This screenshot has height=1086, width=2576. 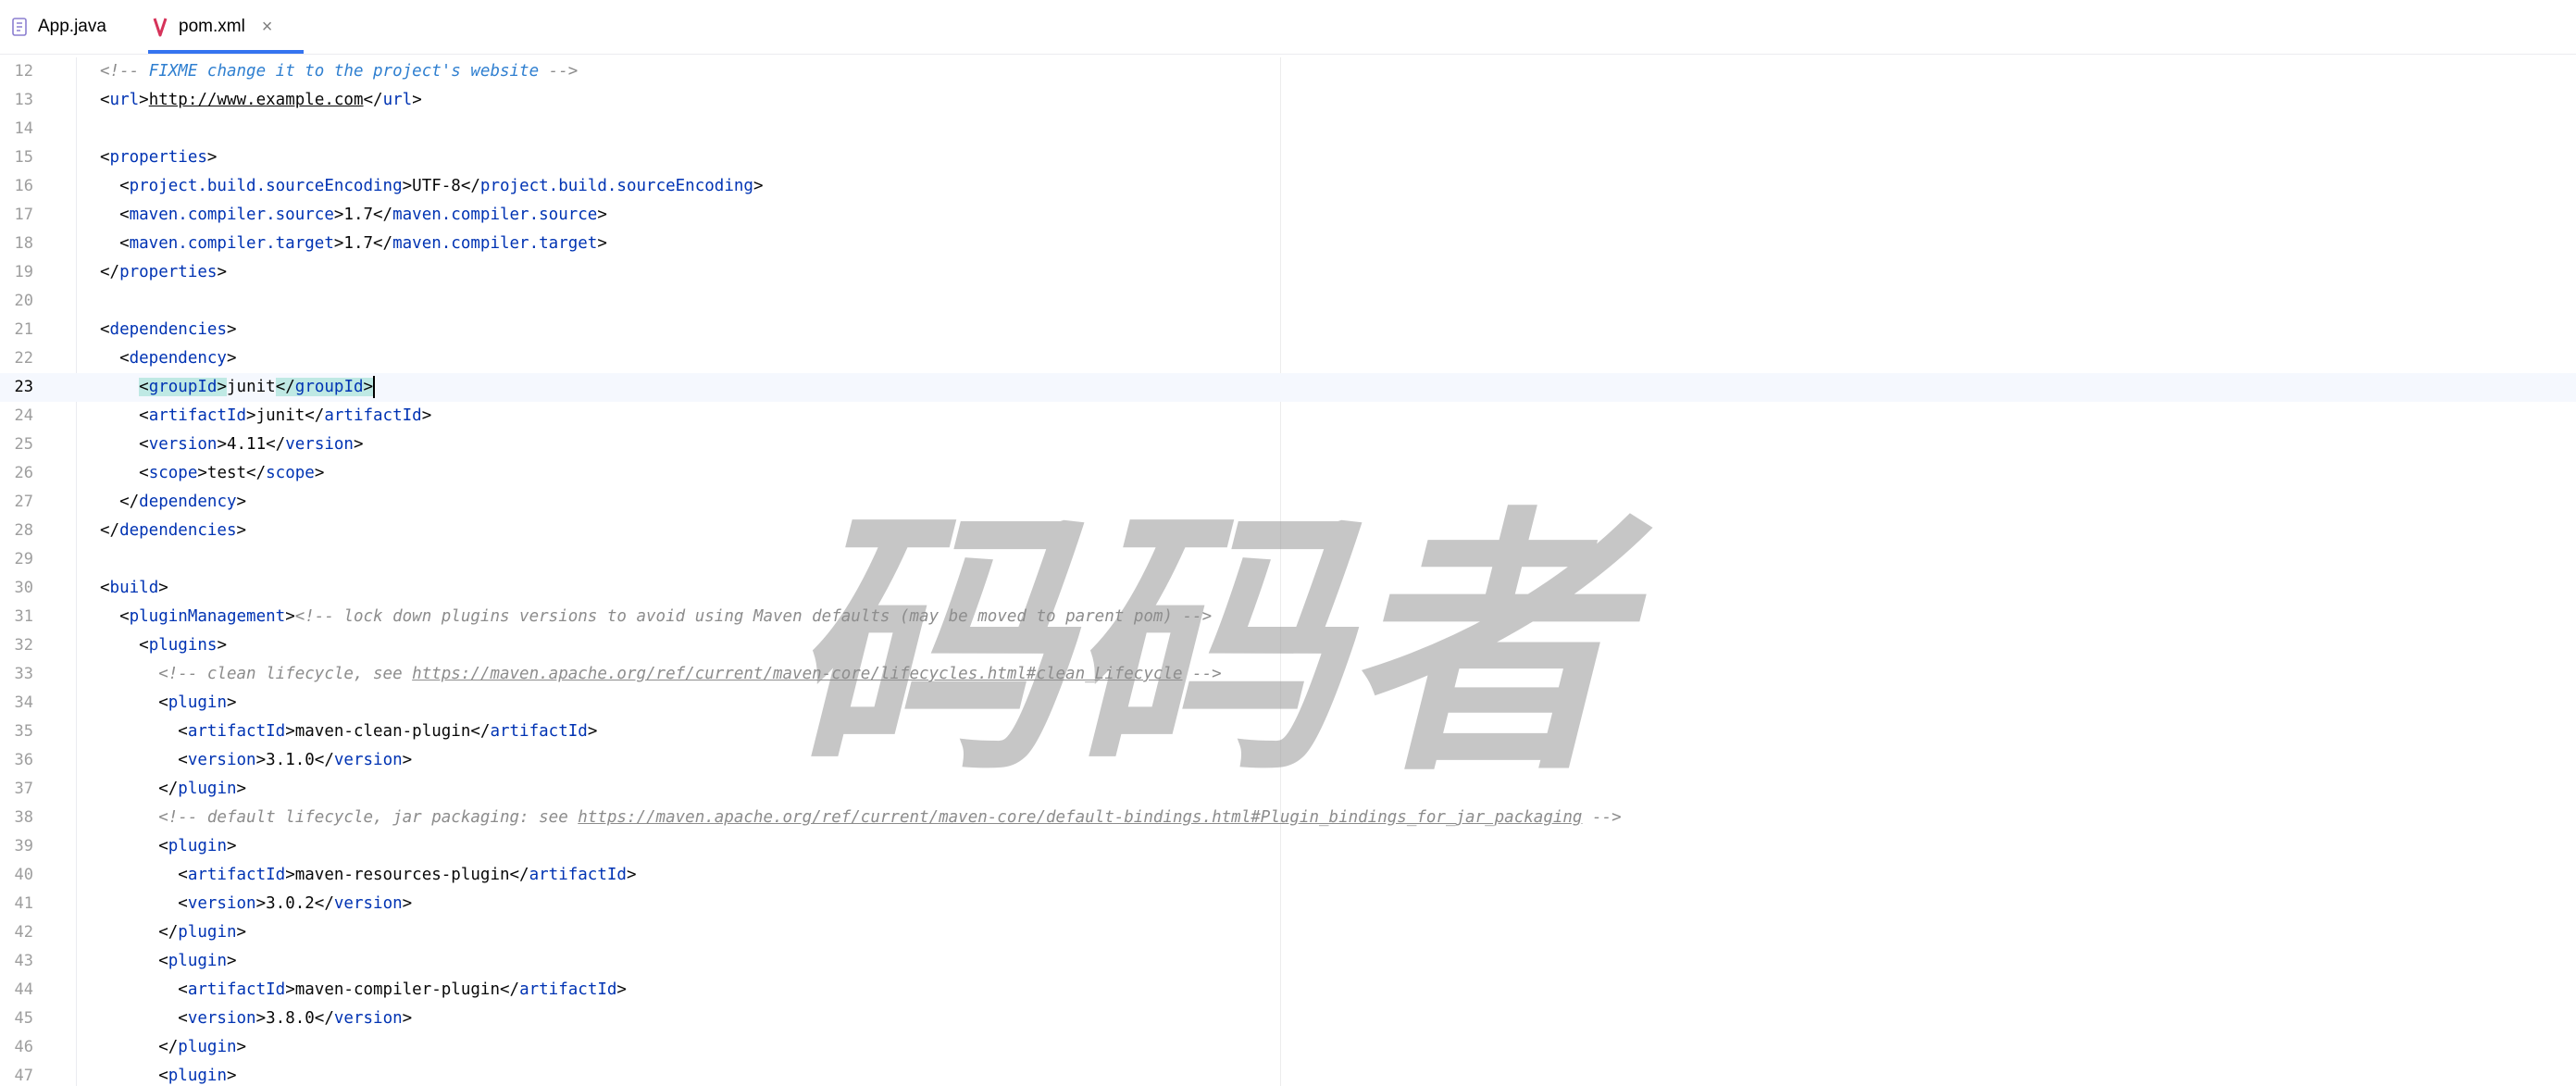 What do you see at coordinates (1288, 703) in the screenshot?
I see `code-line: 34 <plugin>` at bounding box center [1288, 703].